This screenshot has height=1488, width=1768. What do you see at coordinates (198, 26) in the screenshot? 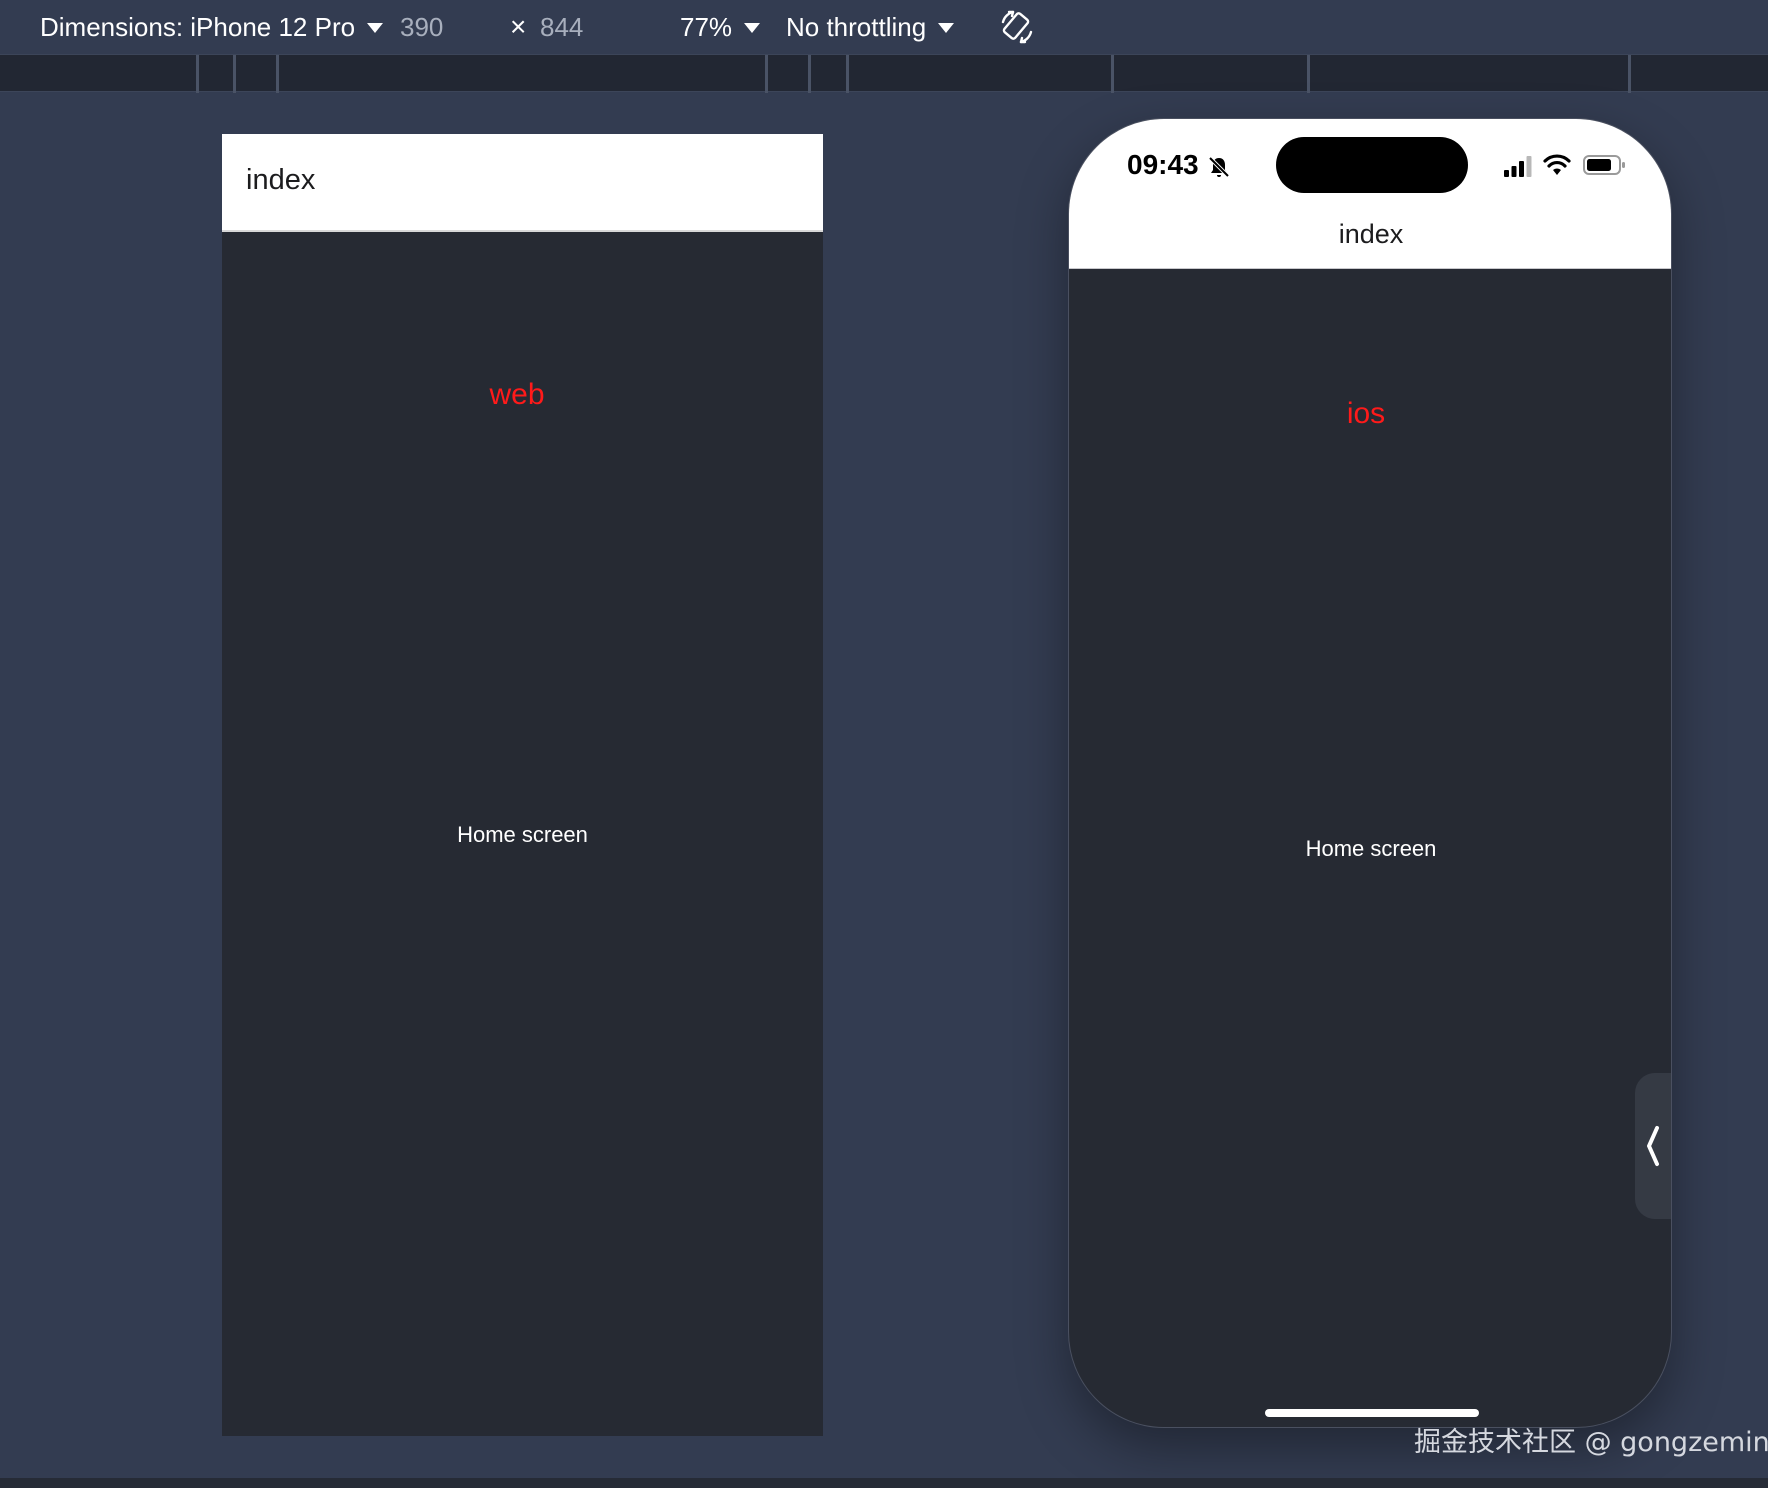
I see `device-dimensions-label: Dimensions: iPhone 12 Pro` at bounding box center [198, 26].